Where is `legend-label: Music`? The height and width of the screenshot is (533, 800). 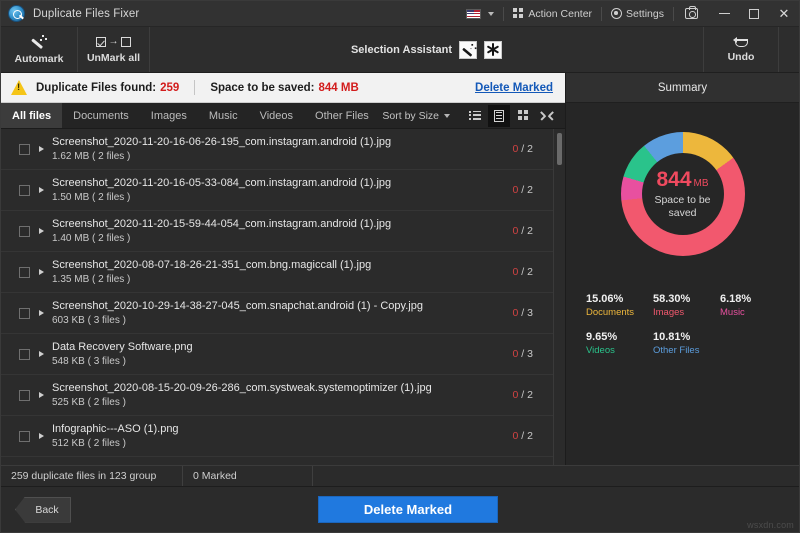
legend-label: Music is located at coordinates (732, 312).